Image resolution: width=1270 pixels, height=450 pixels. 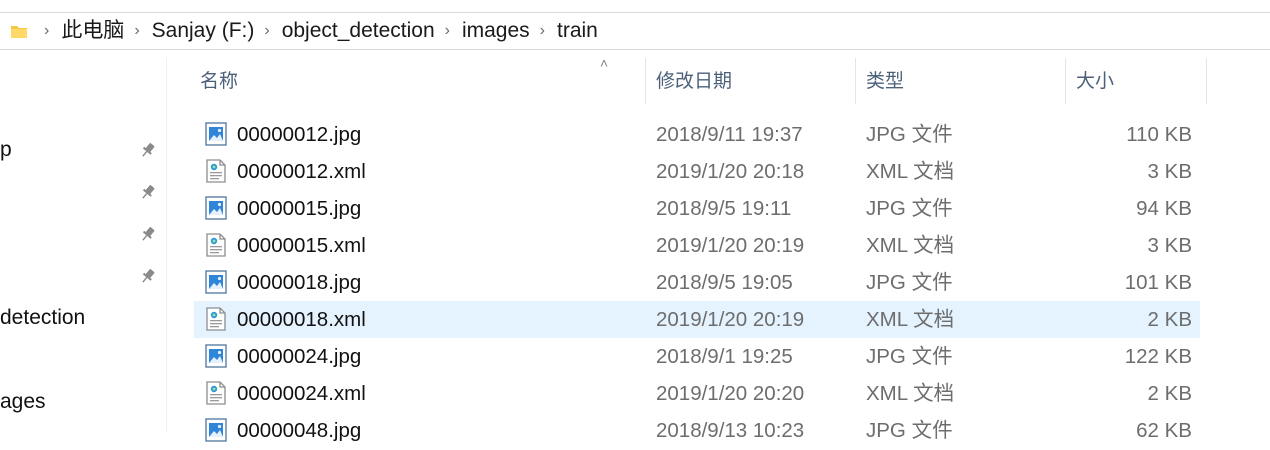 What do you see at coordinates (724, 282) in the screenshot?
I see `file-date-modified: 2018/9/5 19:05` at bounding box center [724, 282].